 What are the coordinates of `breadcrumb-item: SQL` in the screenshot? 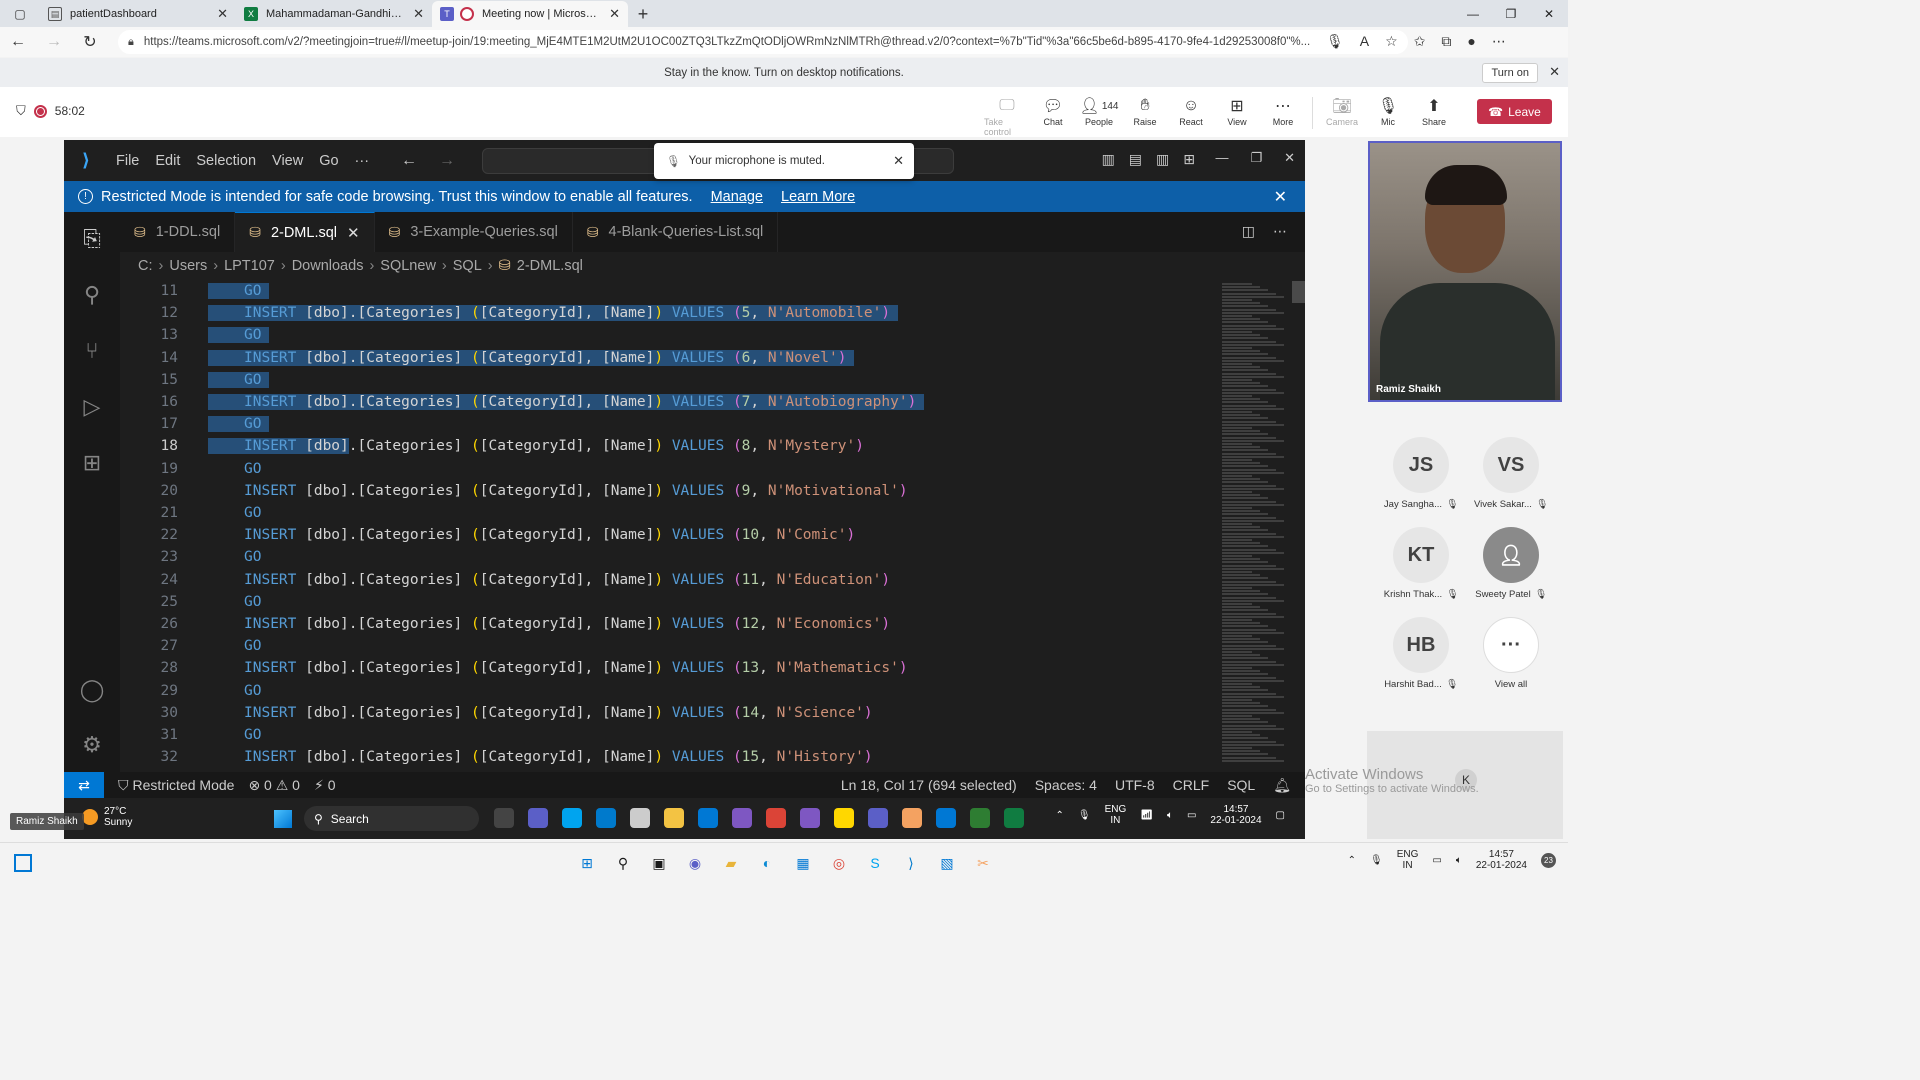 It's located at (467, 266).